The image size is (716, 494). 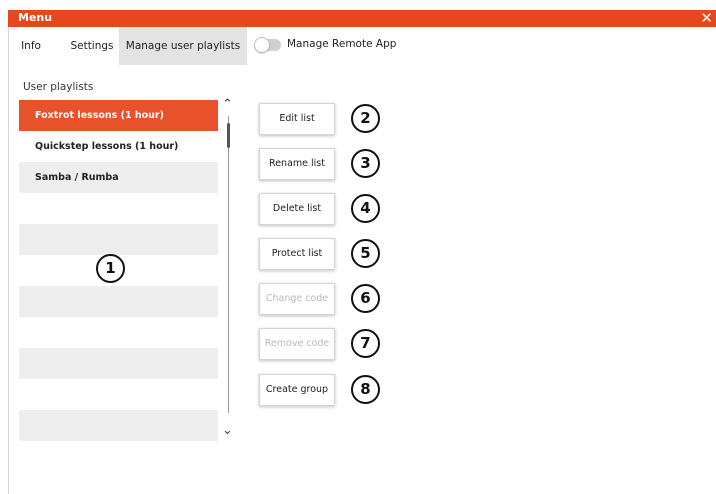 I want to click on scrollbar-track, so click(x=228, y=264).